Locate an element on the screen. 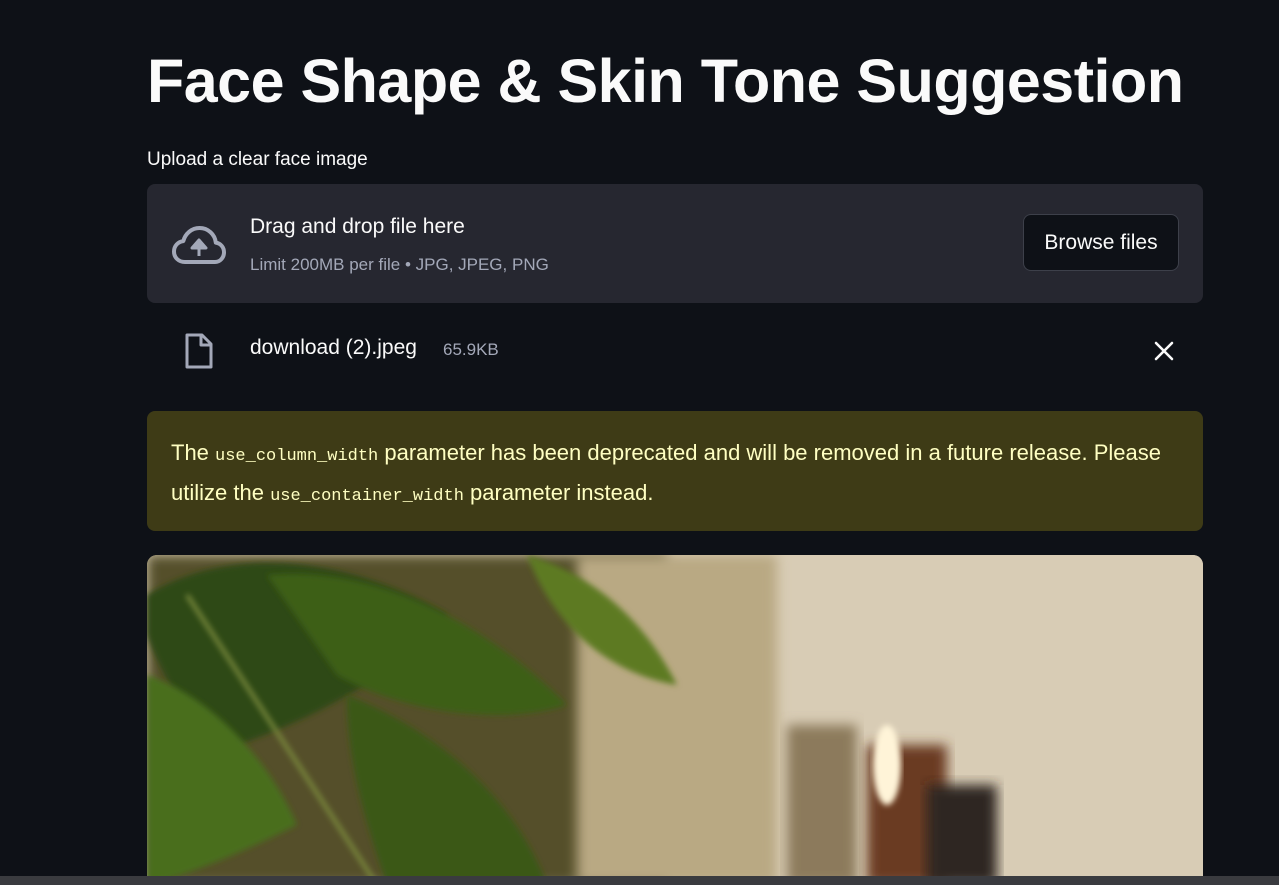 The width and height of the screenshot is (1279, 885). browse-files-button: Browse files is located at coordinates (1101, 242).